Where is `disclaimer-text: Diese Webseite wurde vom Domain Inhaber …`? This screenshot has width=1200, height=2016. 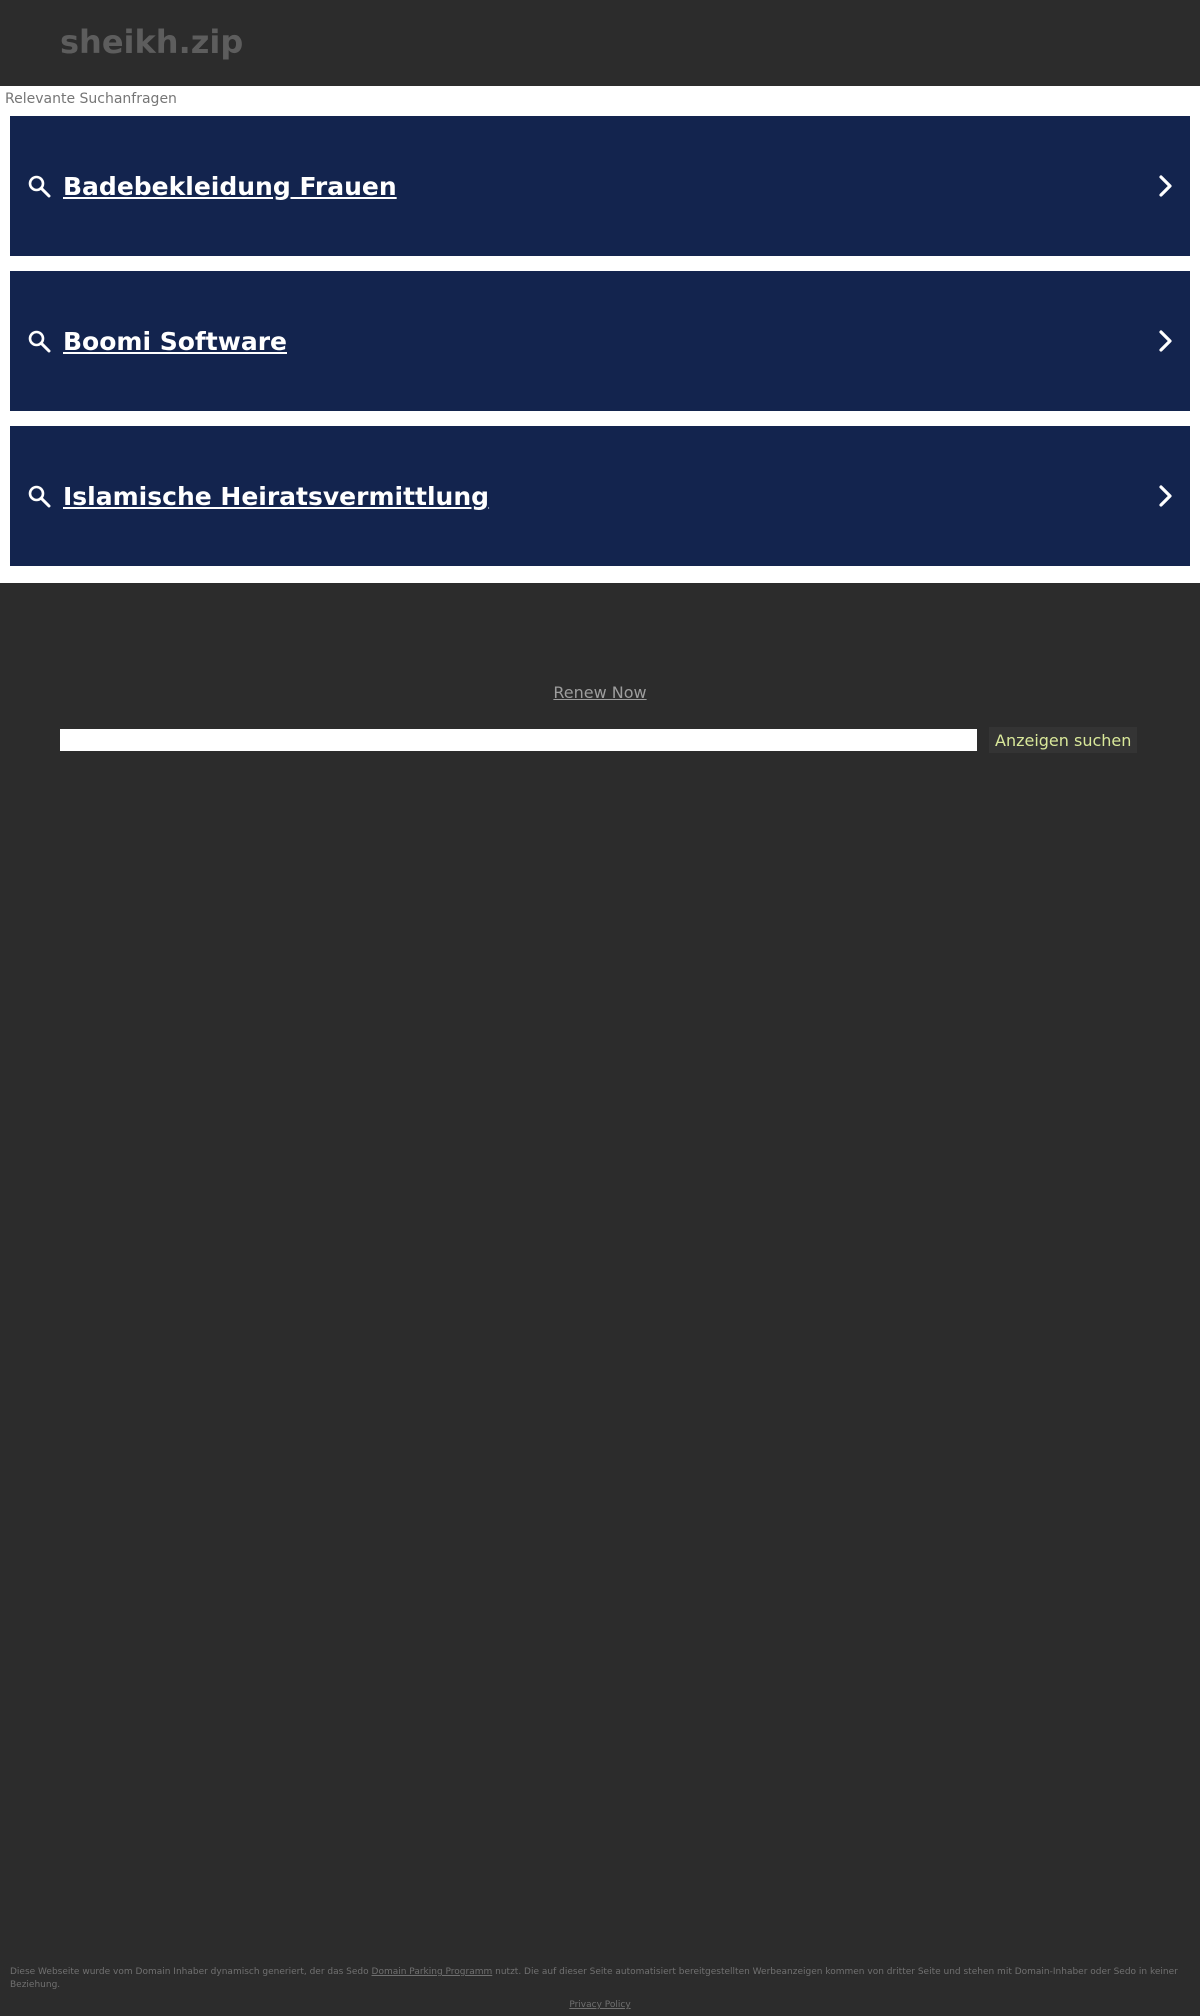
disclaimer-text: Diese Webseite wurde vom Domain Inhaber … is located at coordinates (600, 1979).